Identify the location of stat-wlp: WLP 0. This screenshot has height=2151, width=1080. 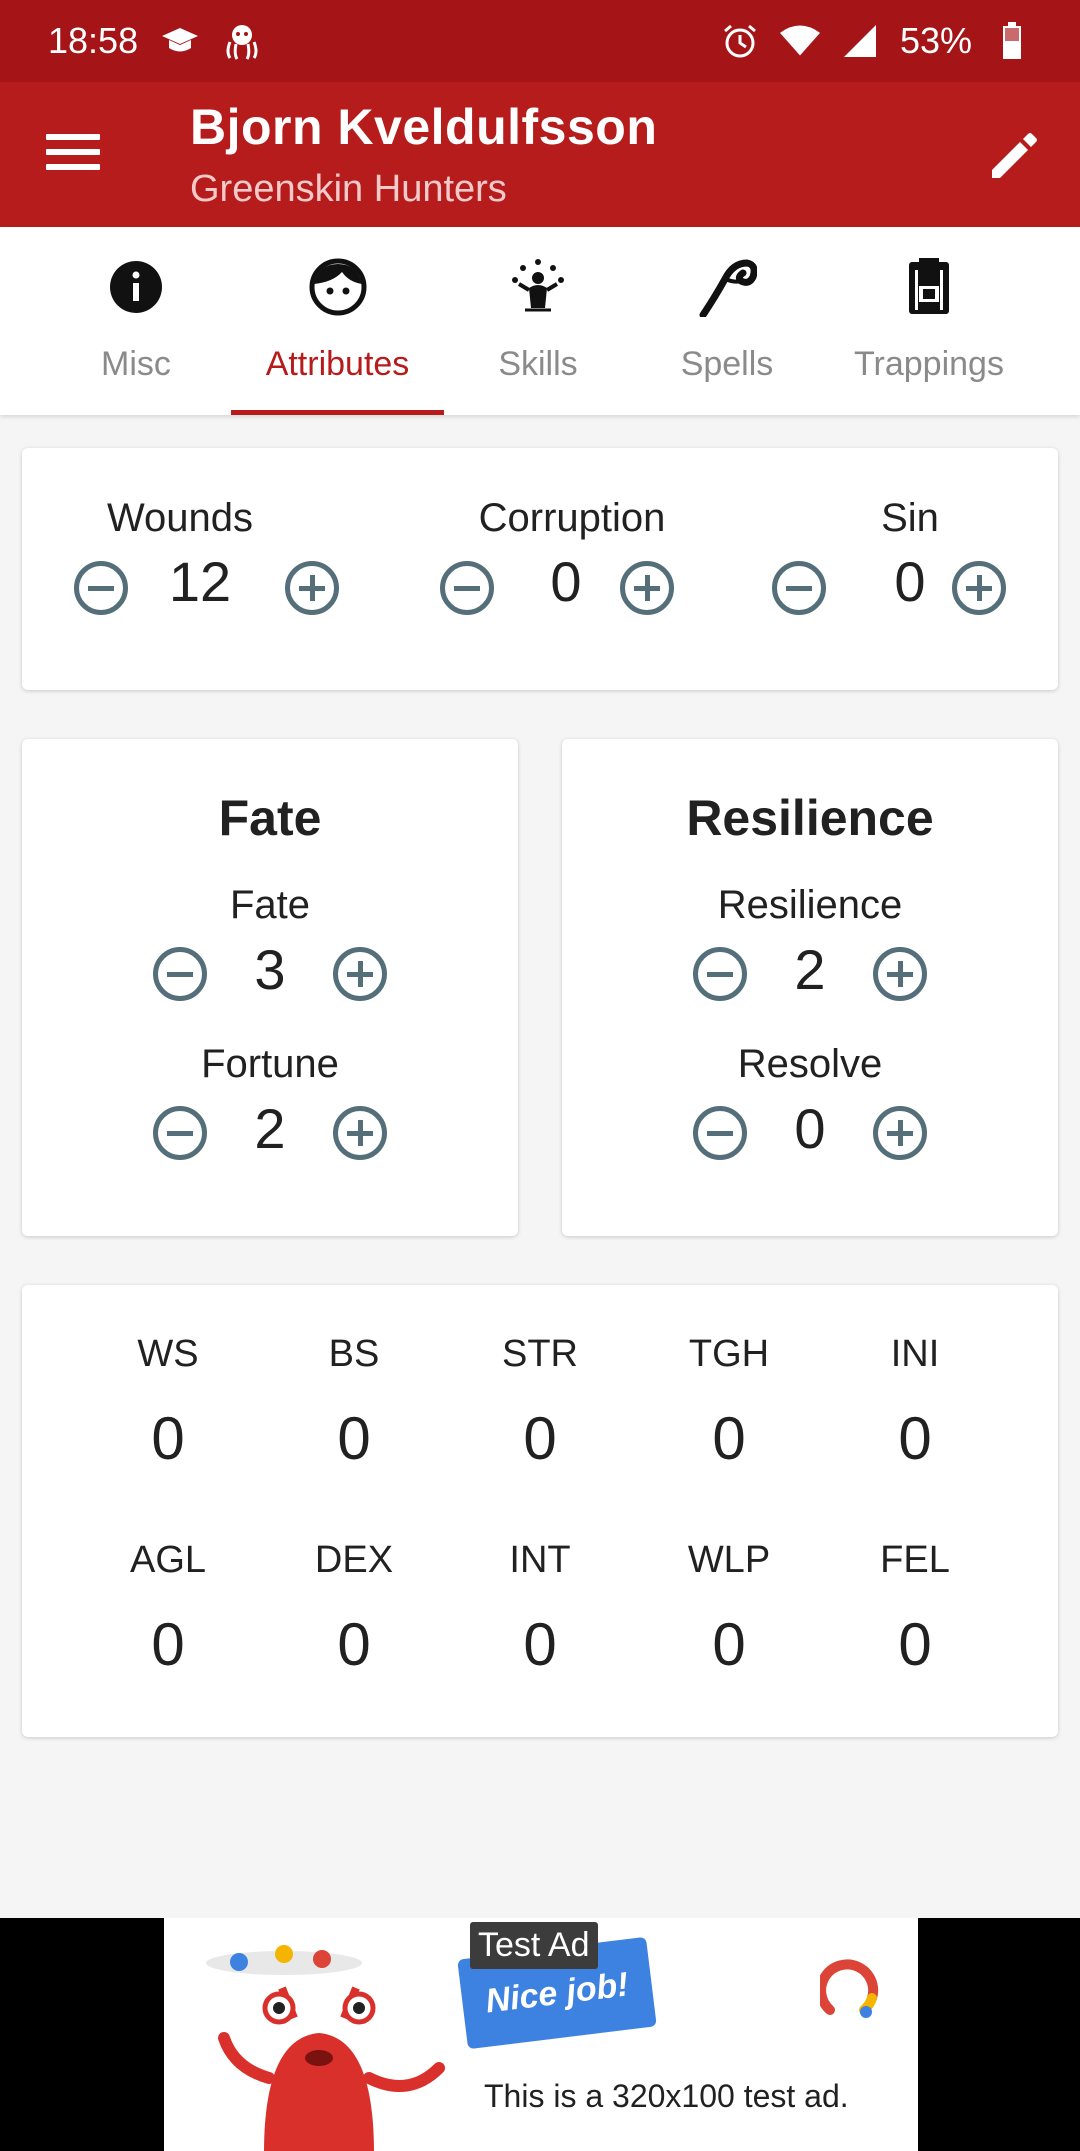
(729, 1609).